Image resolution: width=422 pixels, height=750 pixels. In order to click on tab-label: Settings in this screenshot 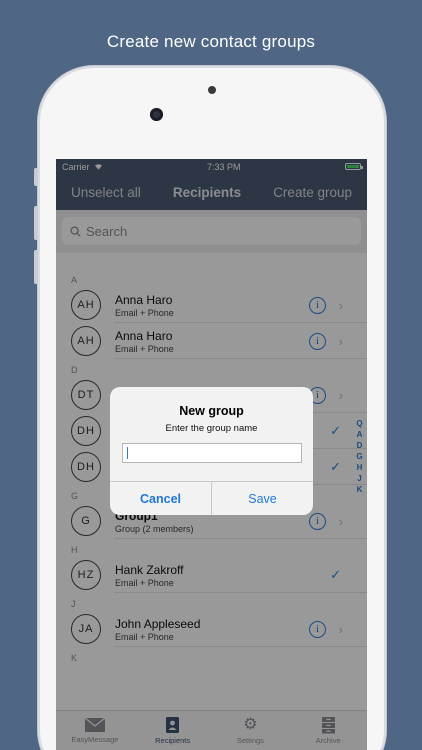, I will do `click(250, 740)`.